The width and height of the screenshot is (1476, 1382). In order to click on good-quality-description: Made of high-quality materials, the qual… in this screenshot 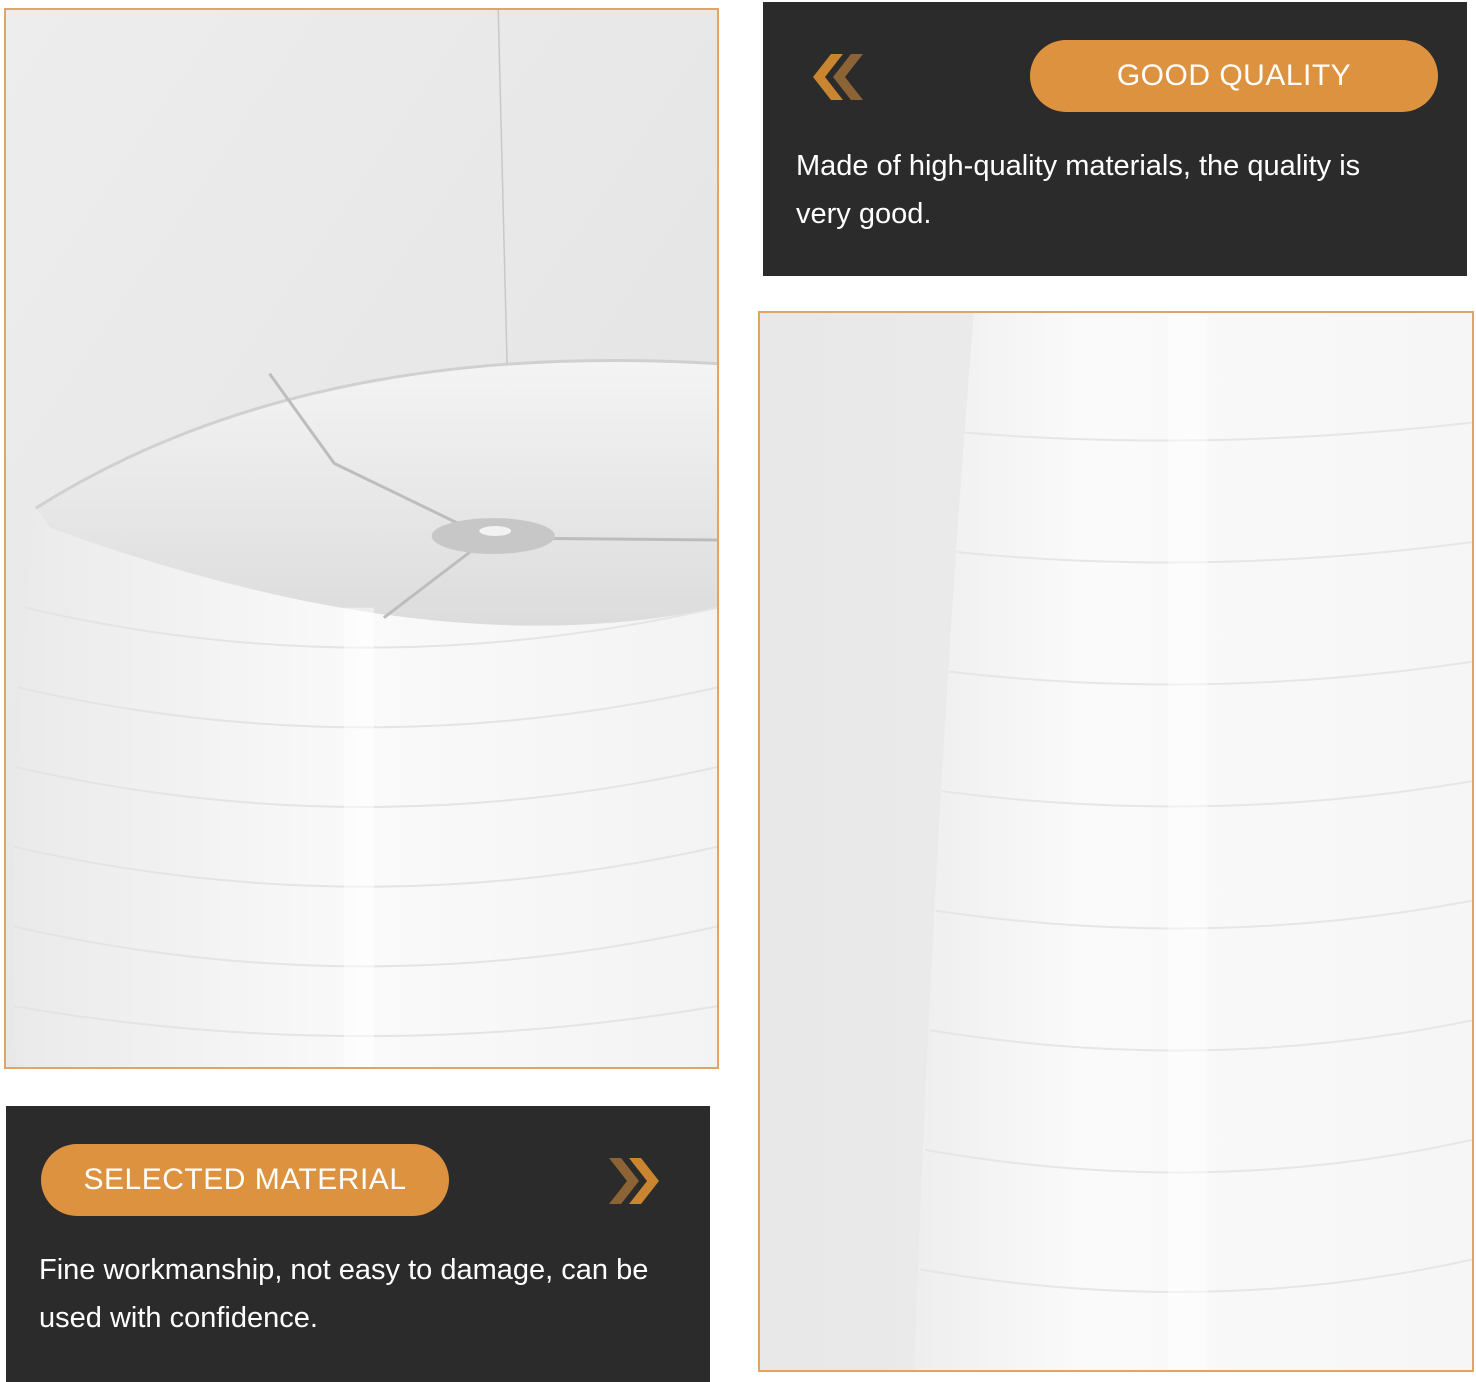, I will do `click(1078, 190)`.